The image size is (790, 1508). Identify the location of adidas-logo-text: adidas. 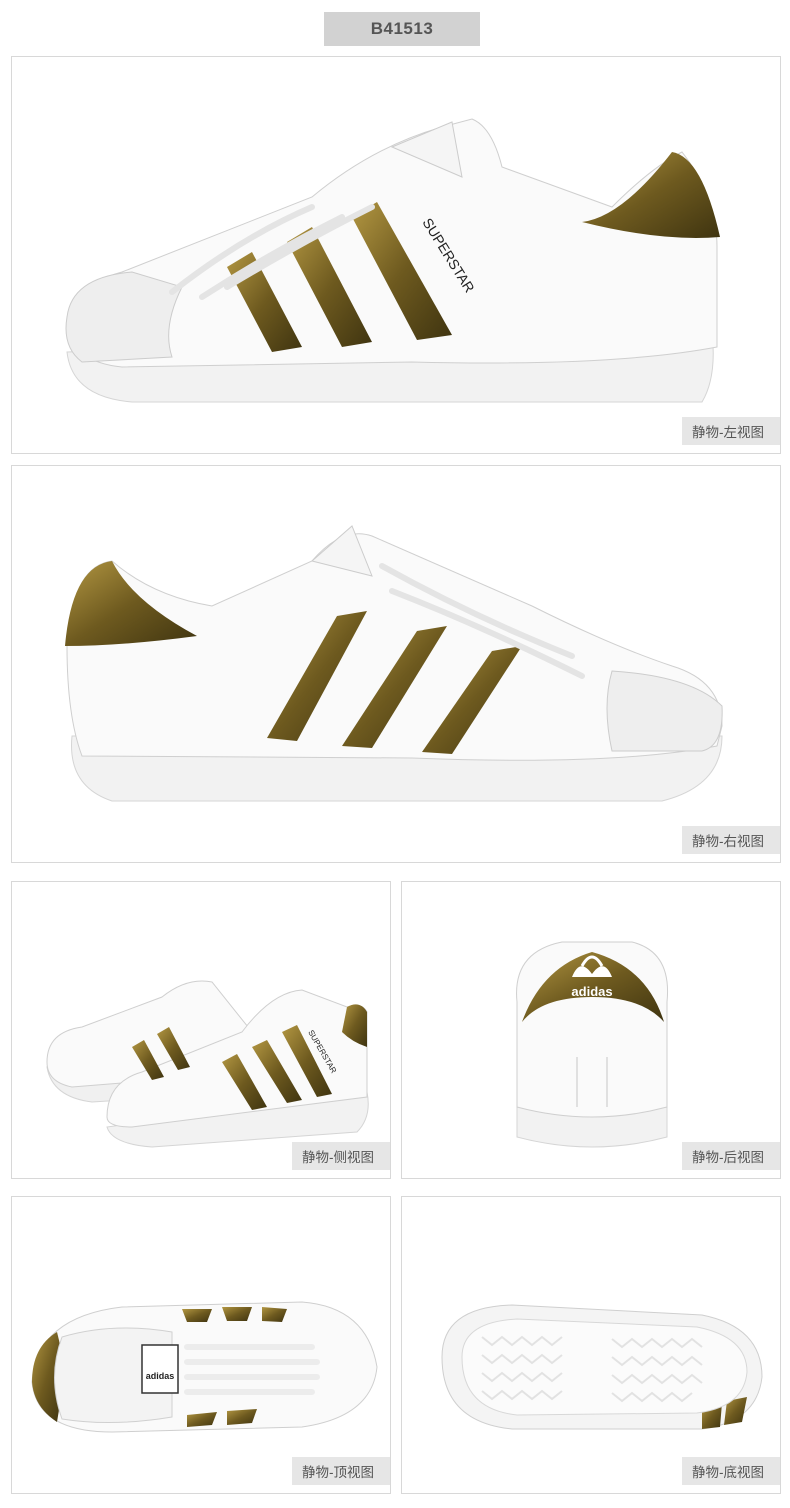
(591, 991).